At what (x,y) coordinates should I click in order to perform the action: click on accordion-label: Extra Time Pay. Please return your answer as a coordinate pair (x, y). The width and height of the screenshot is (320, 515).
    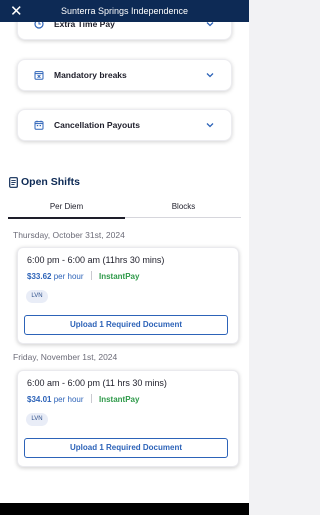
    Looking at the image, I should click on (84, 25).